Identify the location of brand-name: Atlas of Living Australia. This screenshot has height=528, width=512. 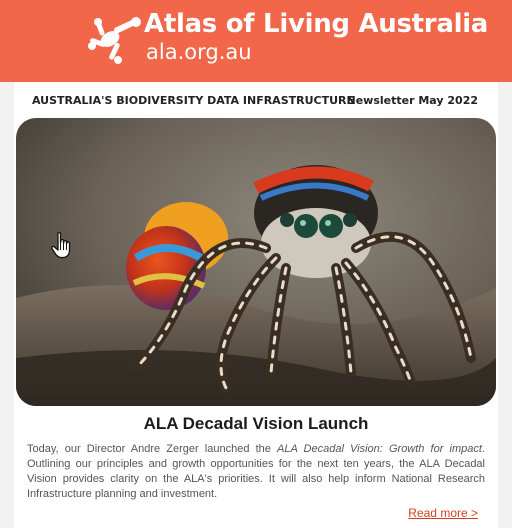
(316, 24).